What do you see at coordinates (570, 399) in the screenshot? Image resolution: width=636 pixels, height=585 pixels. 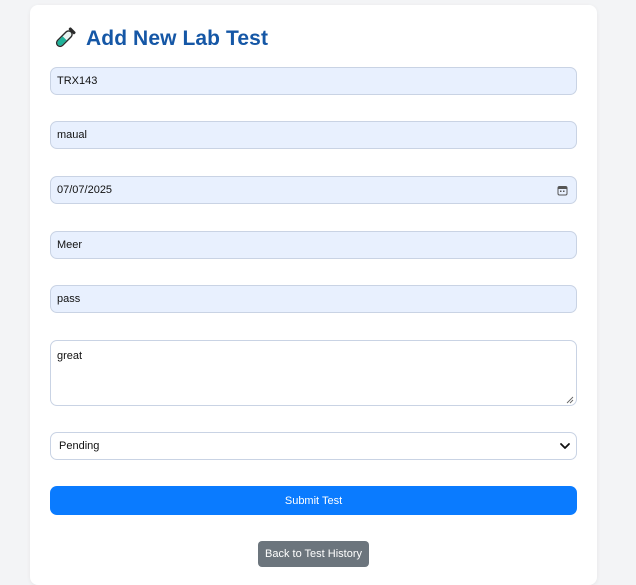 I see `resize-grip-icon` at bounding box center [570, 399].